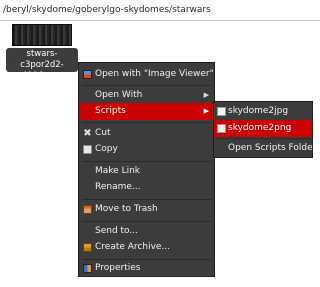  Describe the element at coordinates (146, 268) in the screenshot. I see `menu-properties: Properties` at that location.